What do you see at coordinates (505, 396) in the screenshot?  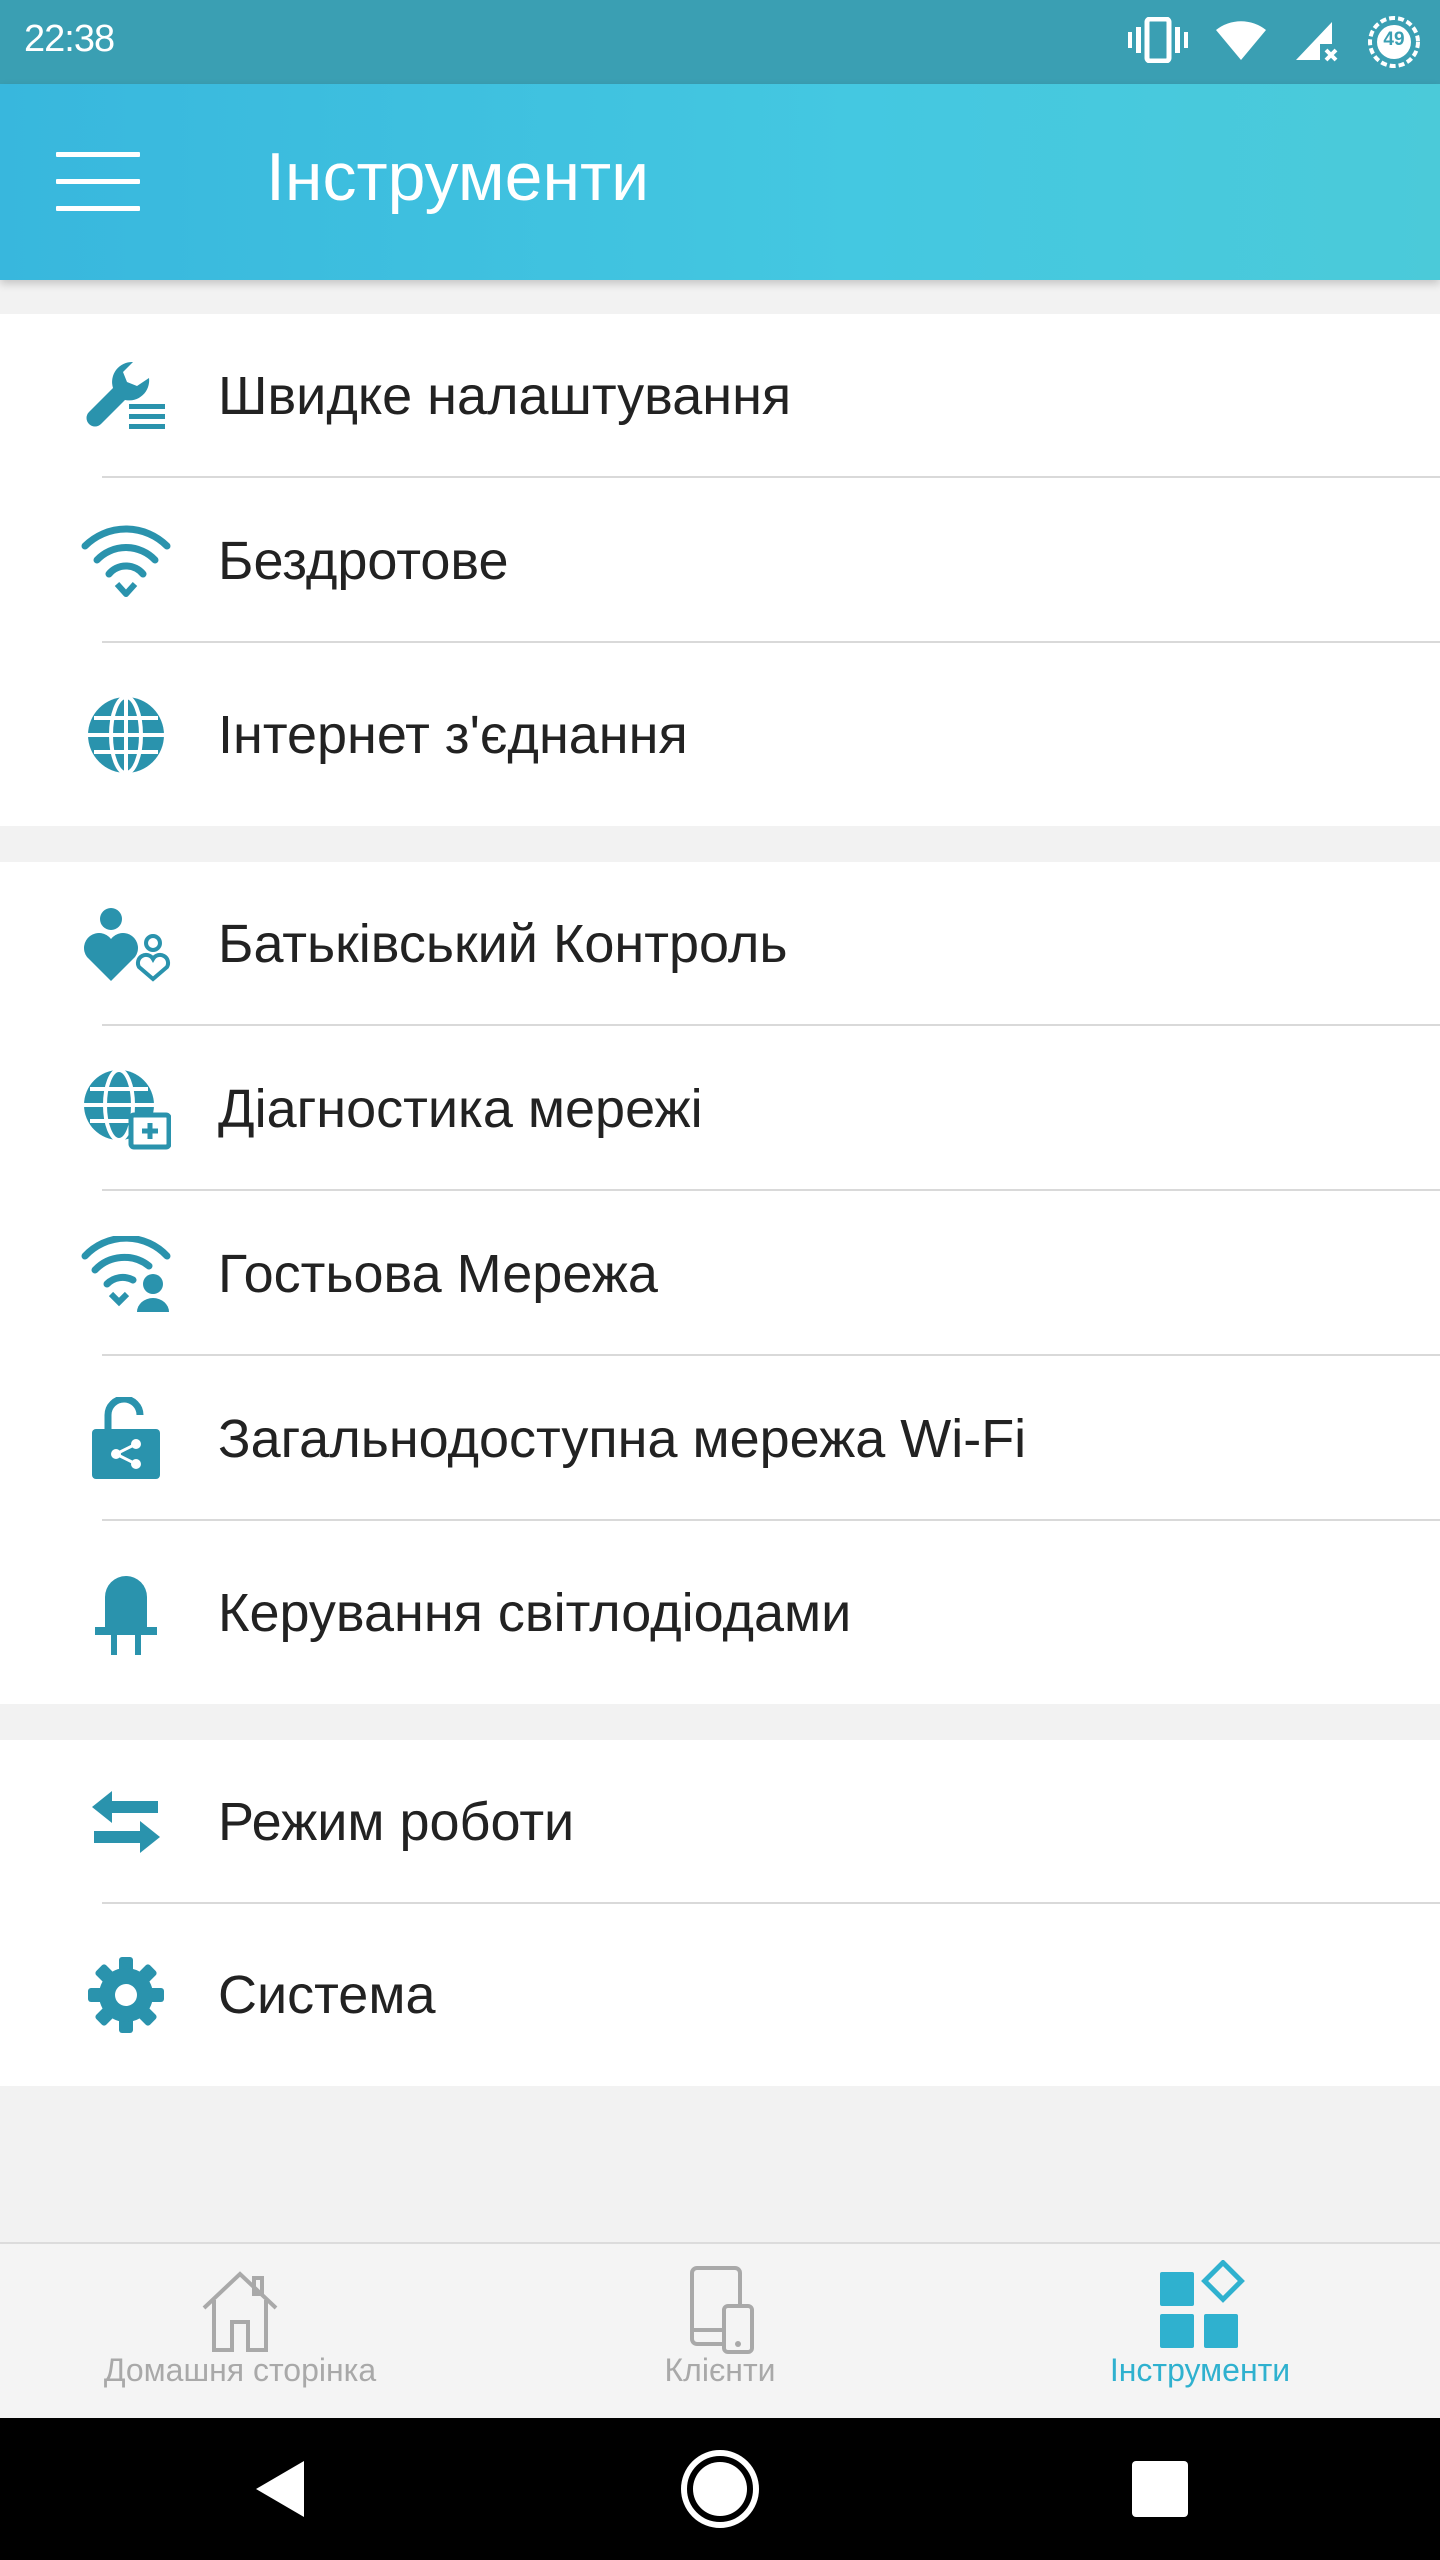 I see `menu-item-label: Швидке налаштування` at bounding box center [505, 396].